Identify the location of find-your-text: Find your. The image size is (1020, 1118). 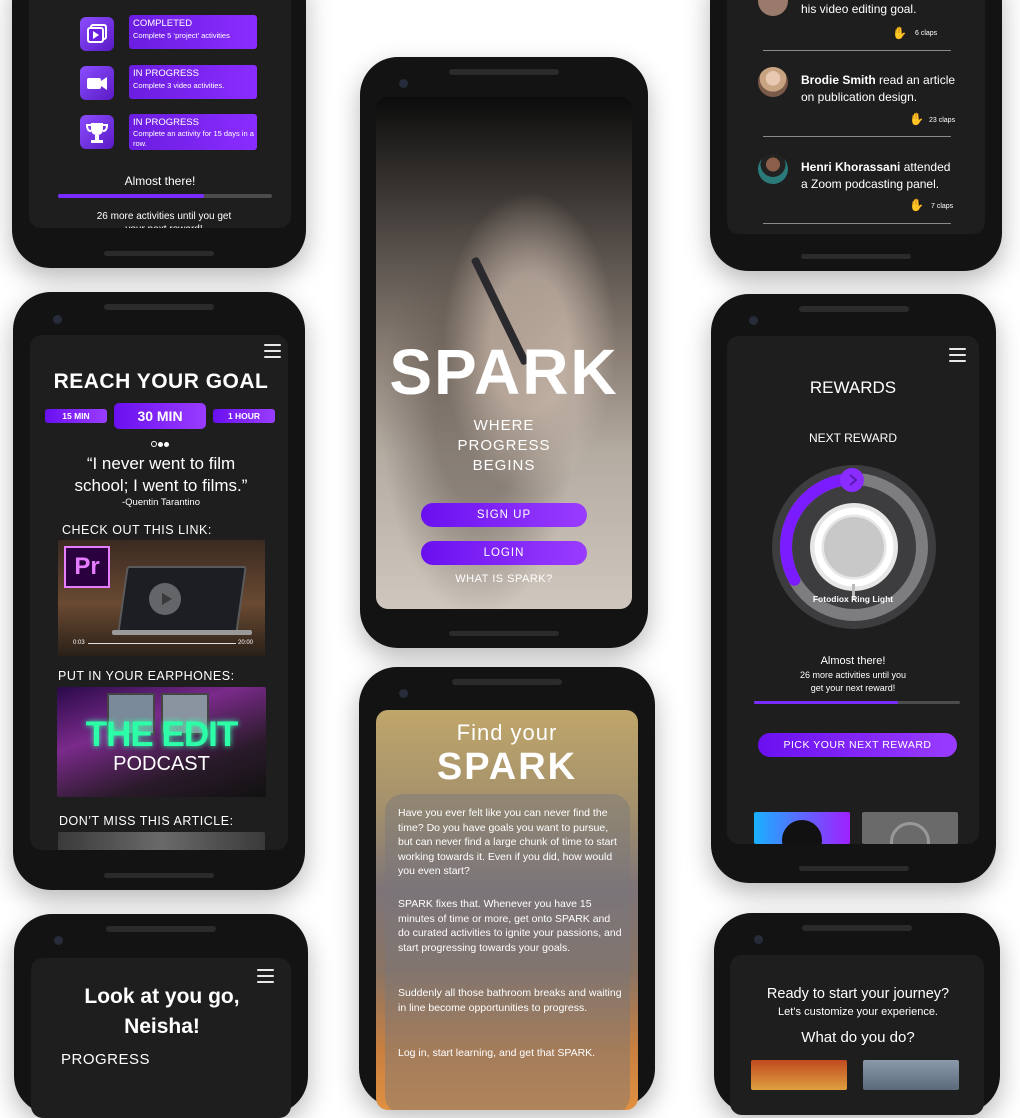
(507, 732).